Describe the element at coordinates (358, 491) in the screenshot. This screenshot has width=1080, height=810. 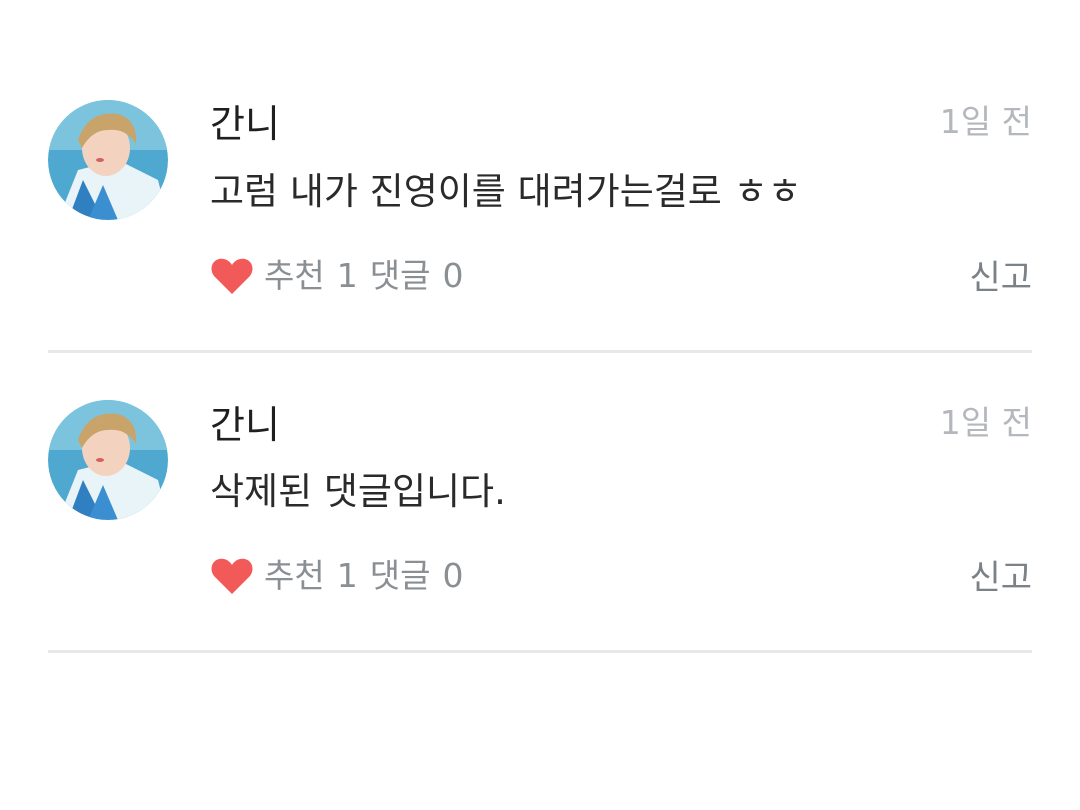
I see `comment-text: 삭제된 댓글입니다.` at that location.